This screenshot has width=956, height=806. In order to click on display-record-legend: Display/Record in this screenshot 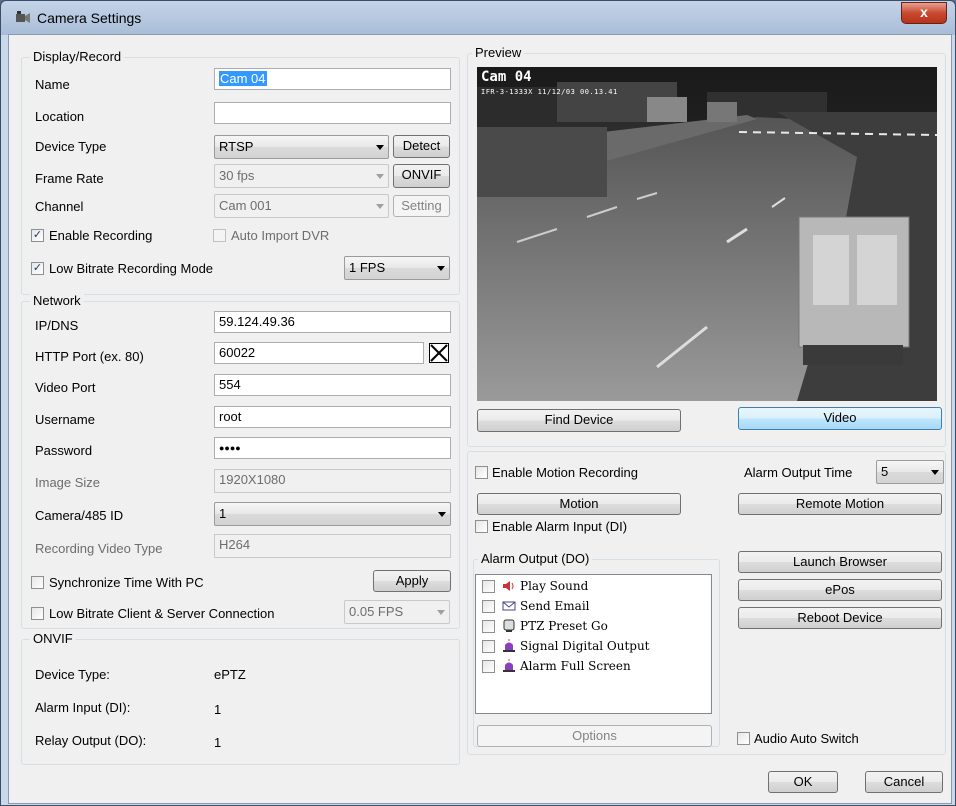, I will do `click(77, 56)`.